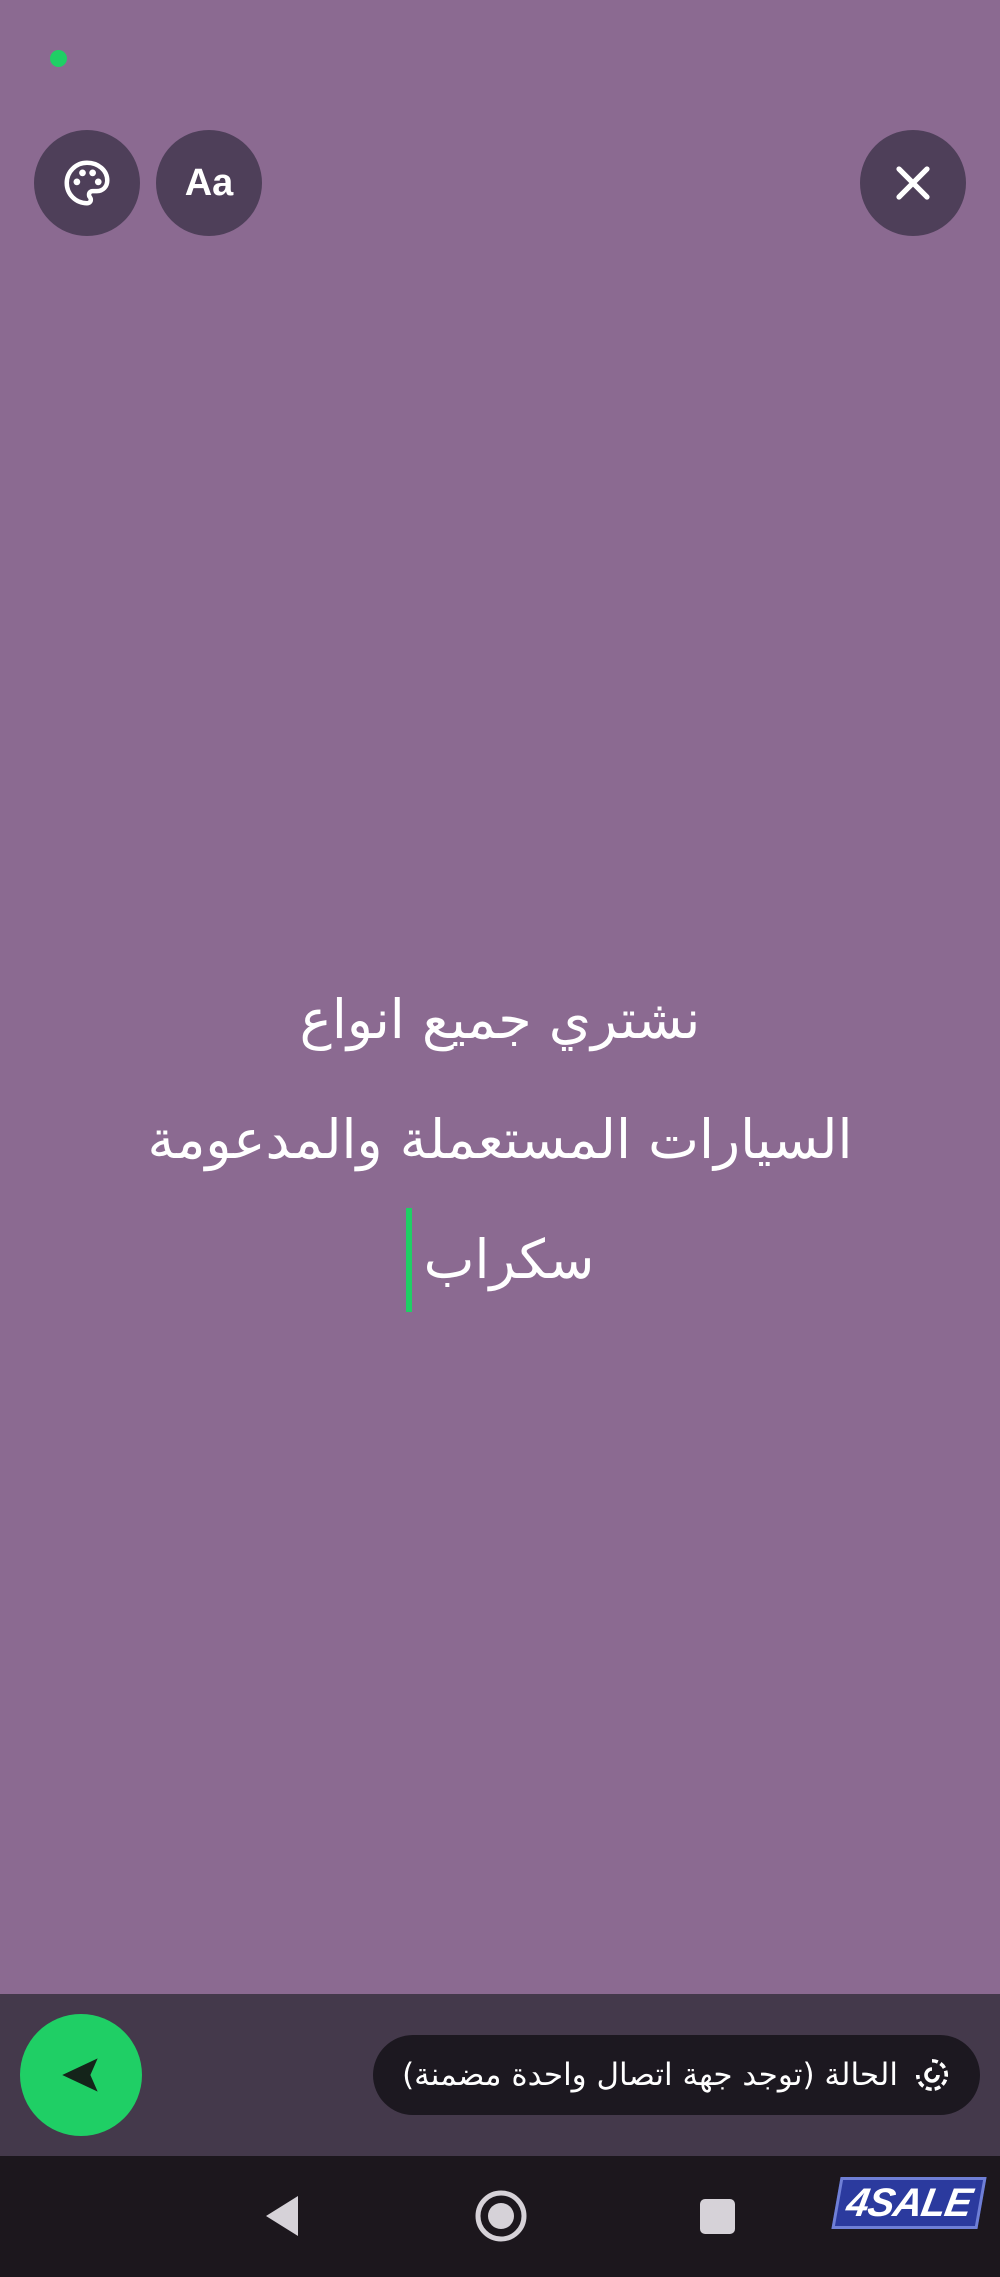  What do you see at coordinates (717, 2216) in the screenshot?
I see `recents-icon` at bounding box center [717, 2216].